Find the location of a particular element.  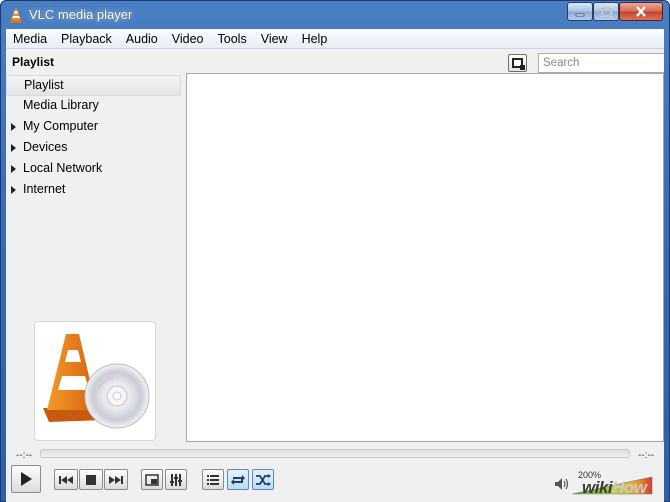

sidebar-item-media-library: Media Library is located at coordinates (95, 106).